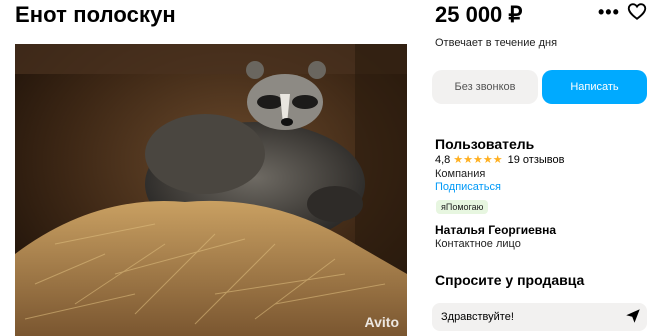 This screenshot has height=336, width=656. Describe the element at coordinates (609, 12) in the screenshot. I see `more-dots-icon: •••` at that location.